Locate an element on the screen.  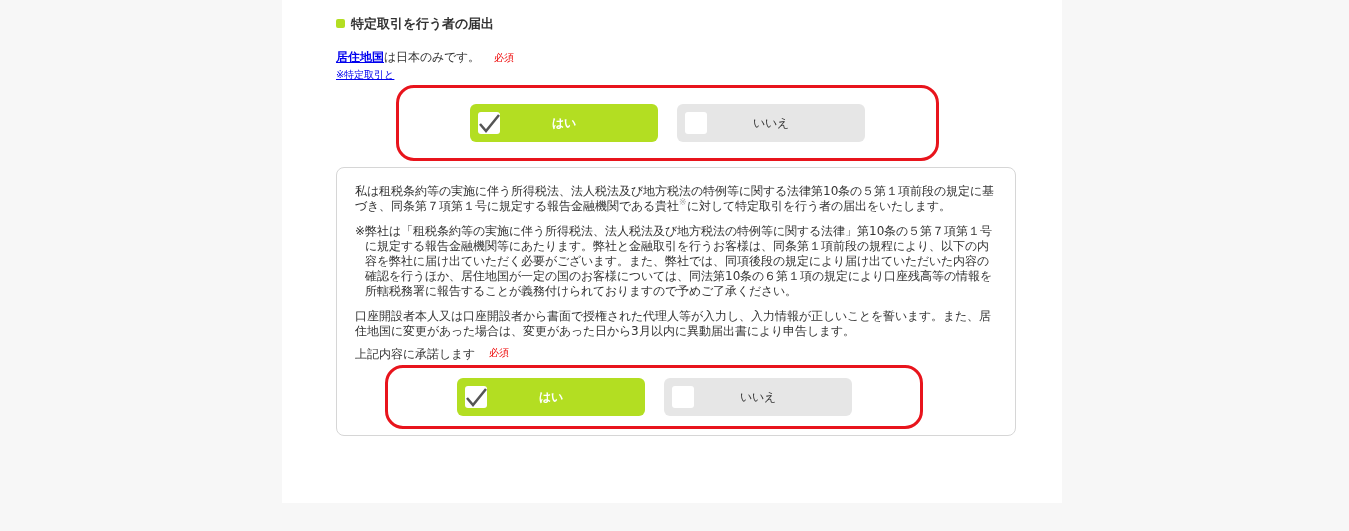
pledge-paragraph: 口座開設者本人又は口座開設者から書面で授権された代理人等が入力し、入力情報が正しいことを誓います。また、居住地国に変更があった場合は、変更があった日から3月以内に異動届出書により申告します。 is located at coordinates (673, 323).